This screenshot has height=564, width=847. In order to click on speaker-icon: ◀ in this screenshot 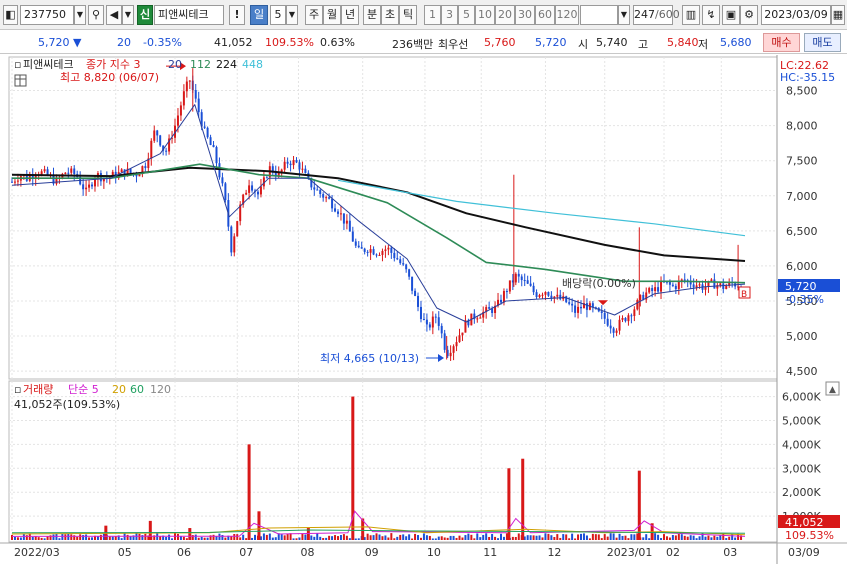, I will do `click(114, 15)`.